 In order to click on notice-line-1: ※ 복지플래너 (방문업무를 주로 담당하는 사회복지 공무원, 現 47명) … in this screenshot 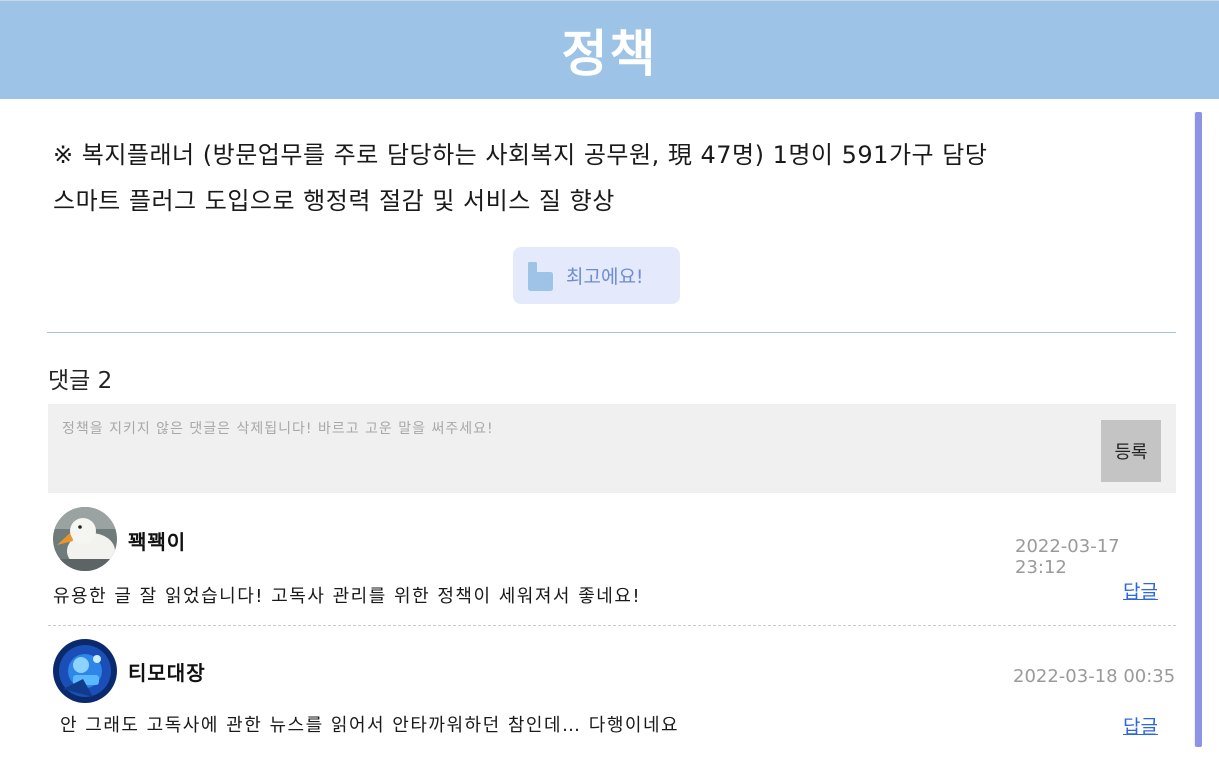, I will do `click(520, 155)`.